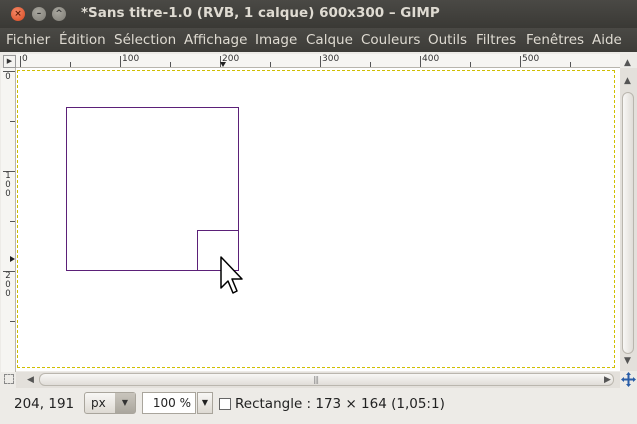 The height and width of the screenshot is (424, 637). Describe the element at coordinates (110, 403) in the screenshot. I see `unit-selector: px ▼` at that location.